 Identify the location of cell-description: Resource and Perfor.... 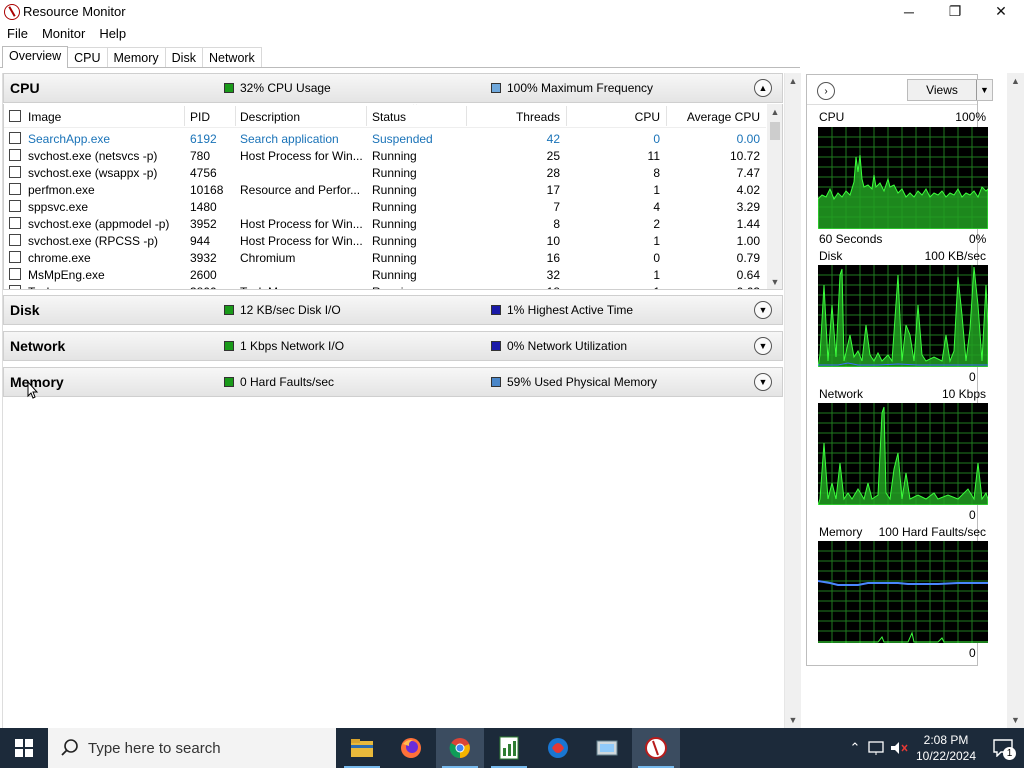
(300, 190).